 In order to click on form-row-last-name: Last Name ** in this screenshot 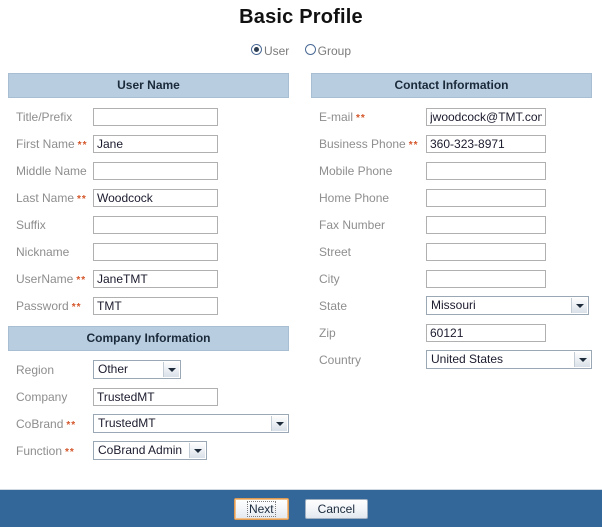, I will do `click(148, 197)`.